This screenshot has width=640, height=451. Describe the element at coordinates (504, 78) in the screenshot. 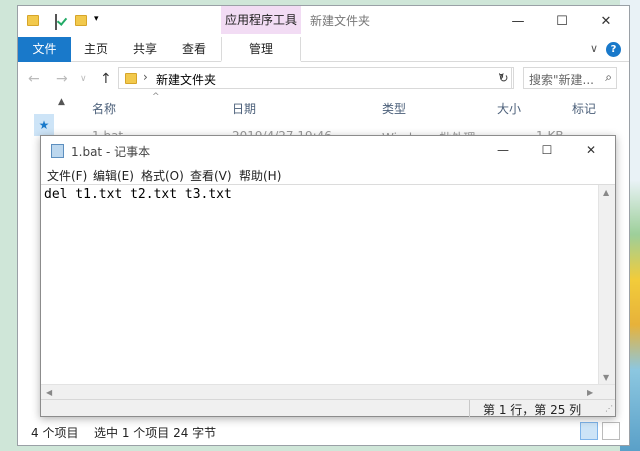

I see `refresh-button: ↻` at that location.